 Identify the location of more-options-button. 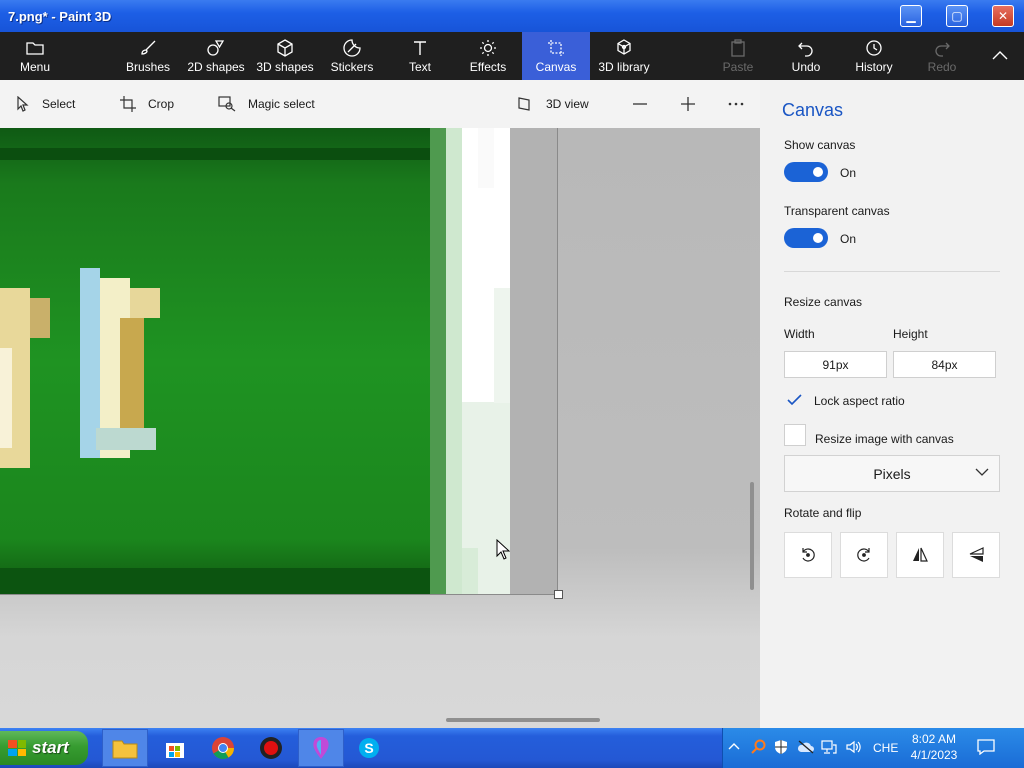
(742, 104).